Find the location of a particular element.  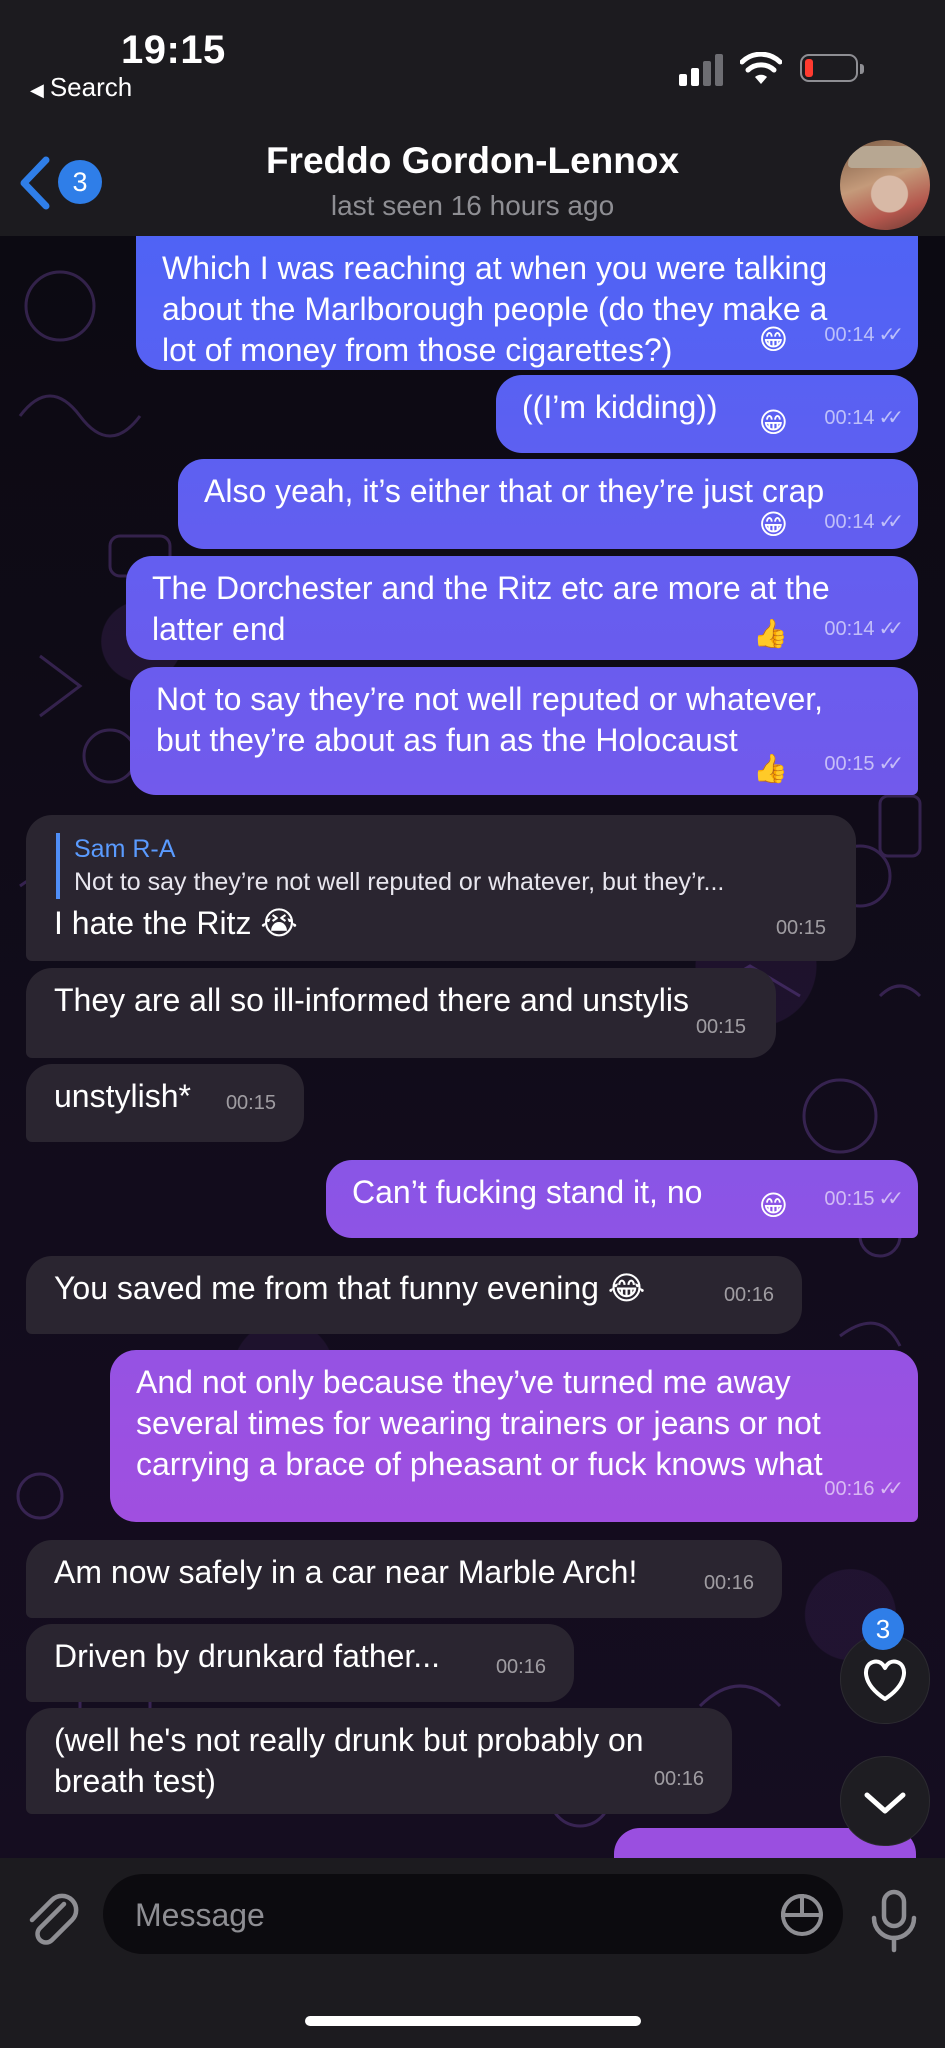

message-text: unstylish* is located at coordinates (122, 1096).